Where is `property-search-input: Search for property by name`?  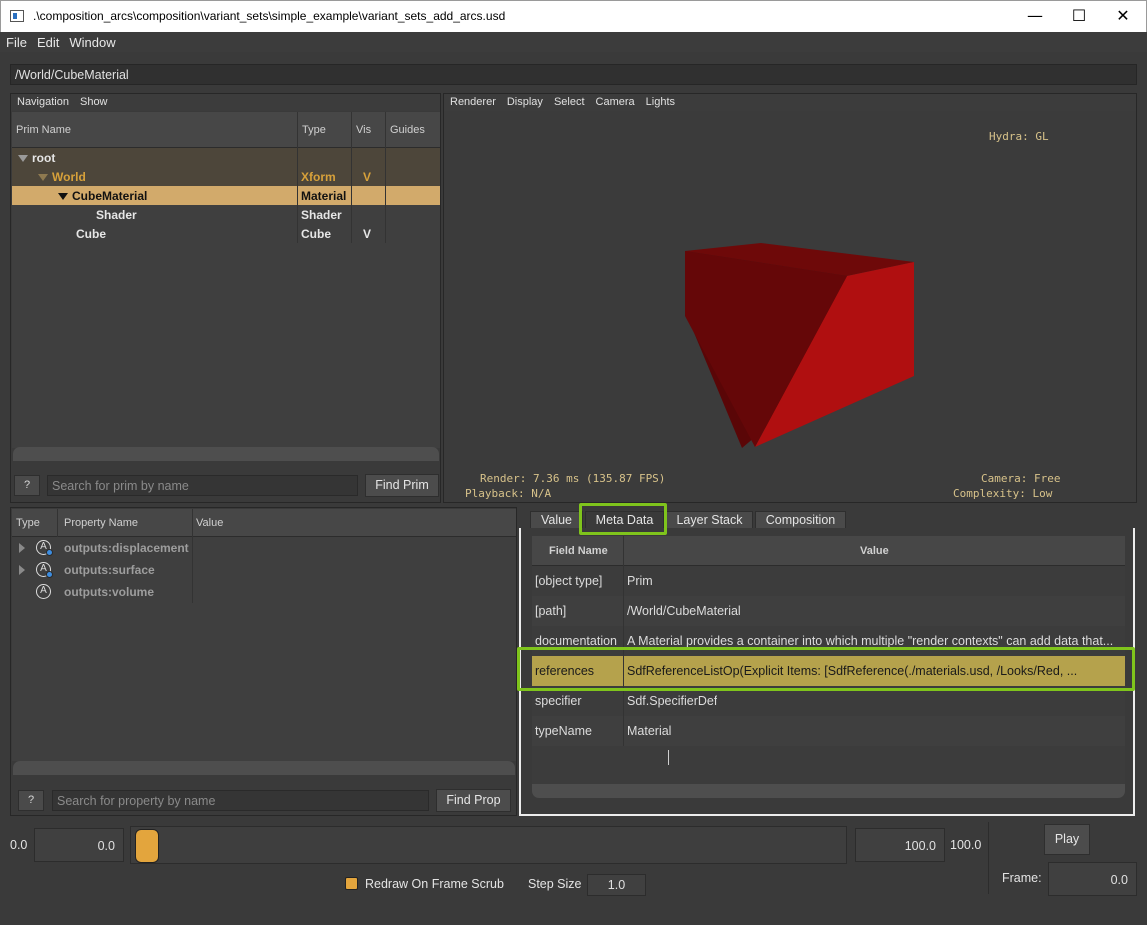
property-search-input: Search for property by name is located at coordinates (240, 800).